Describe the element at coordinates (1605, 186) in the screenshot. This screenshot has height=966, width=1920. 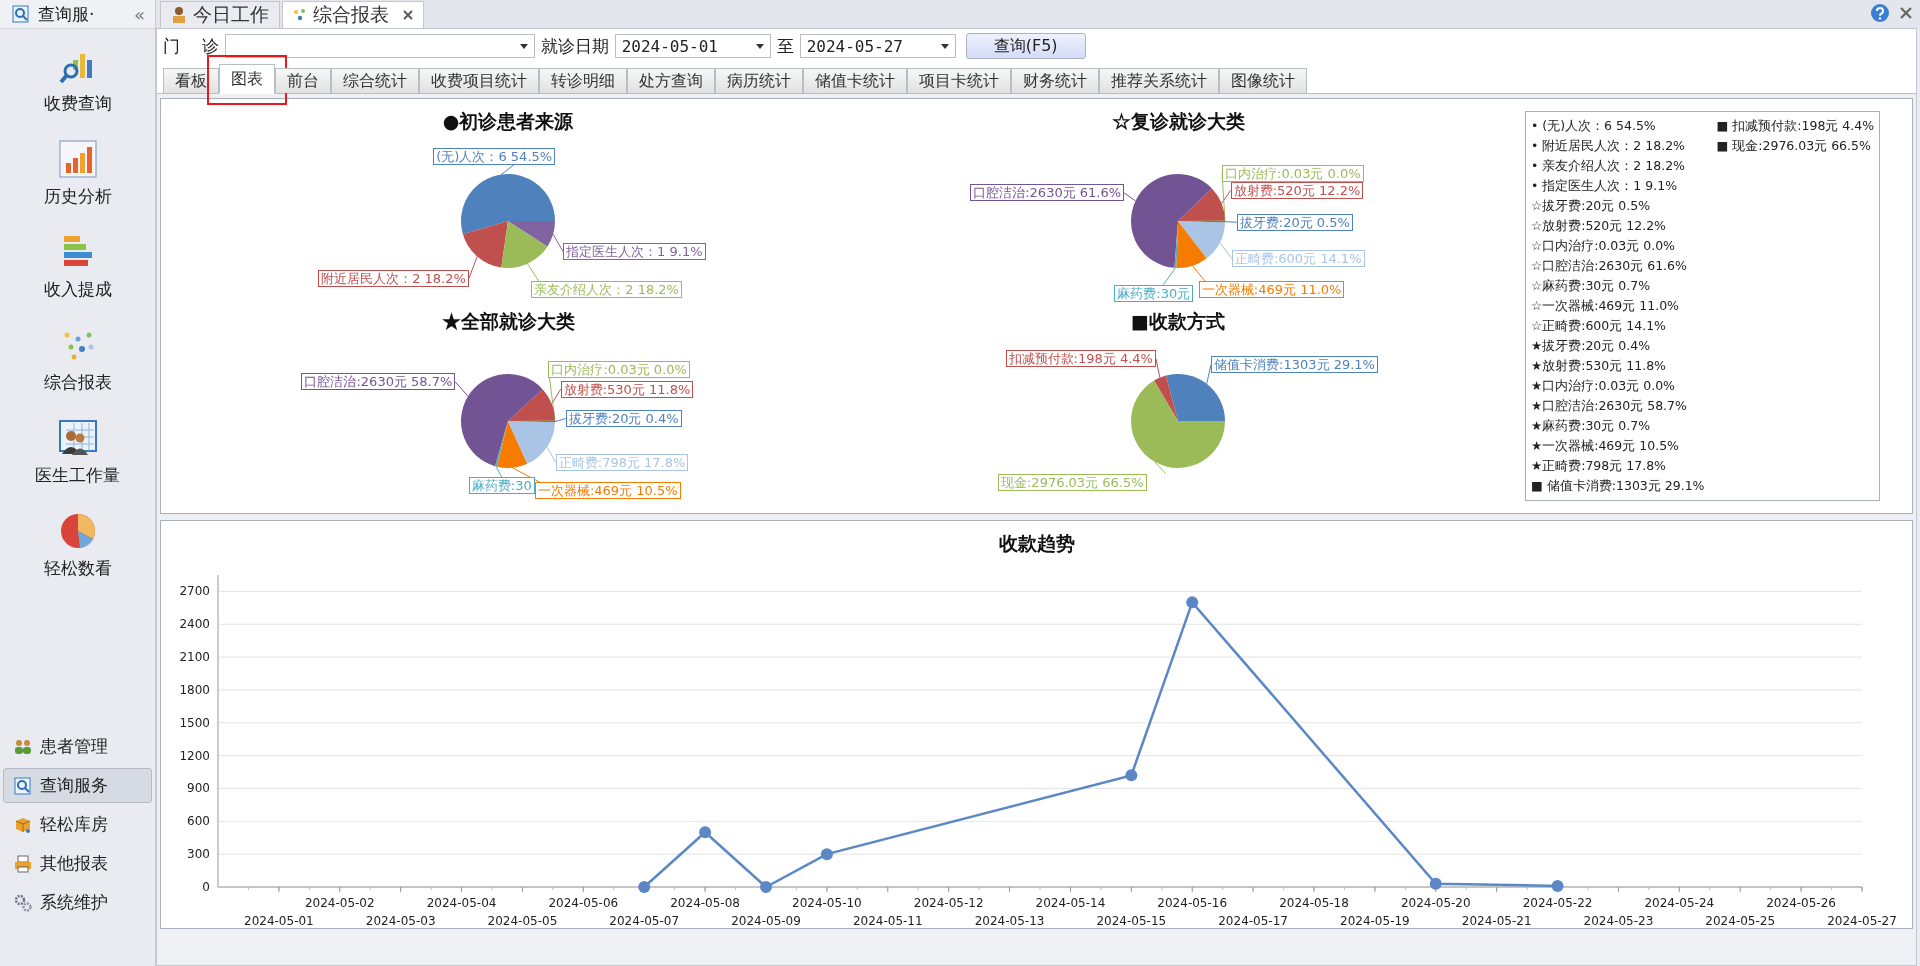
I see `legend-item: • 指定医生人次：1 9.1%` at that location.